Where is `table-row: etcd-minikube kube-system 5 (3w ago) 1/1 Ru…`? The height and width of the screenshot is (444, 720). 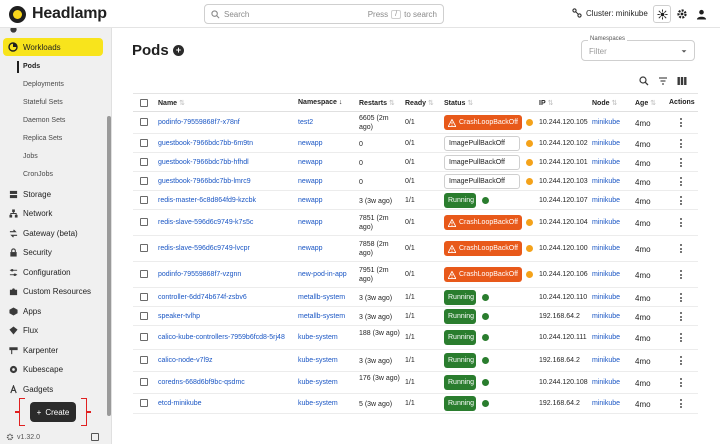 table-row: etcd-minikube kube-system 5 (3w ago) 1/1 Ru… is located at coordinates (415, 404).